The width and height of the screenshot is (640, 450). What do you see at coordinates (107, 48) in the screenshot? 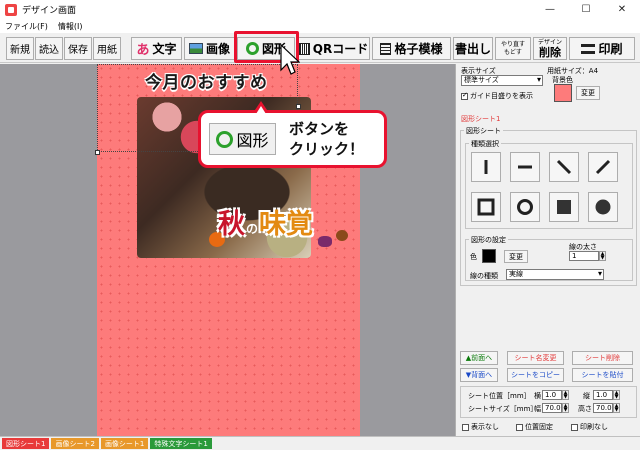
I see `paper-button: 用紙` at bounding box center [107, 48].